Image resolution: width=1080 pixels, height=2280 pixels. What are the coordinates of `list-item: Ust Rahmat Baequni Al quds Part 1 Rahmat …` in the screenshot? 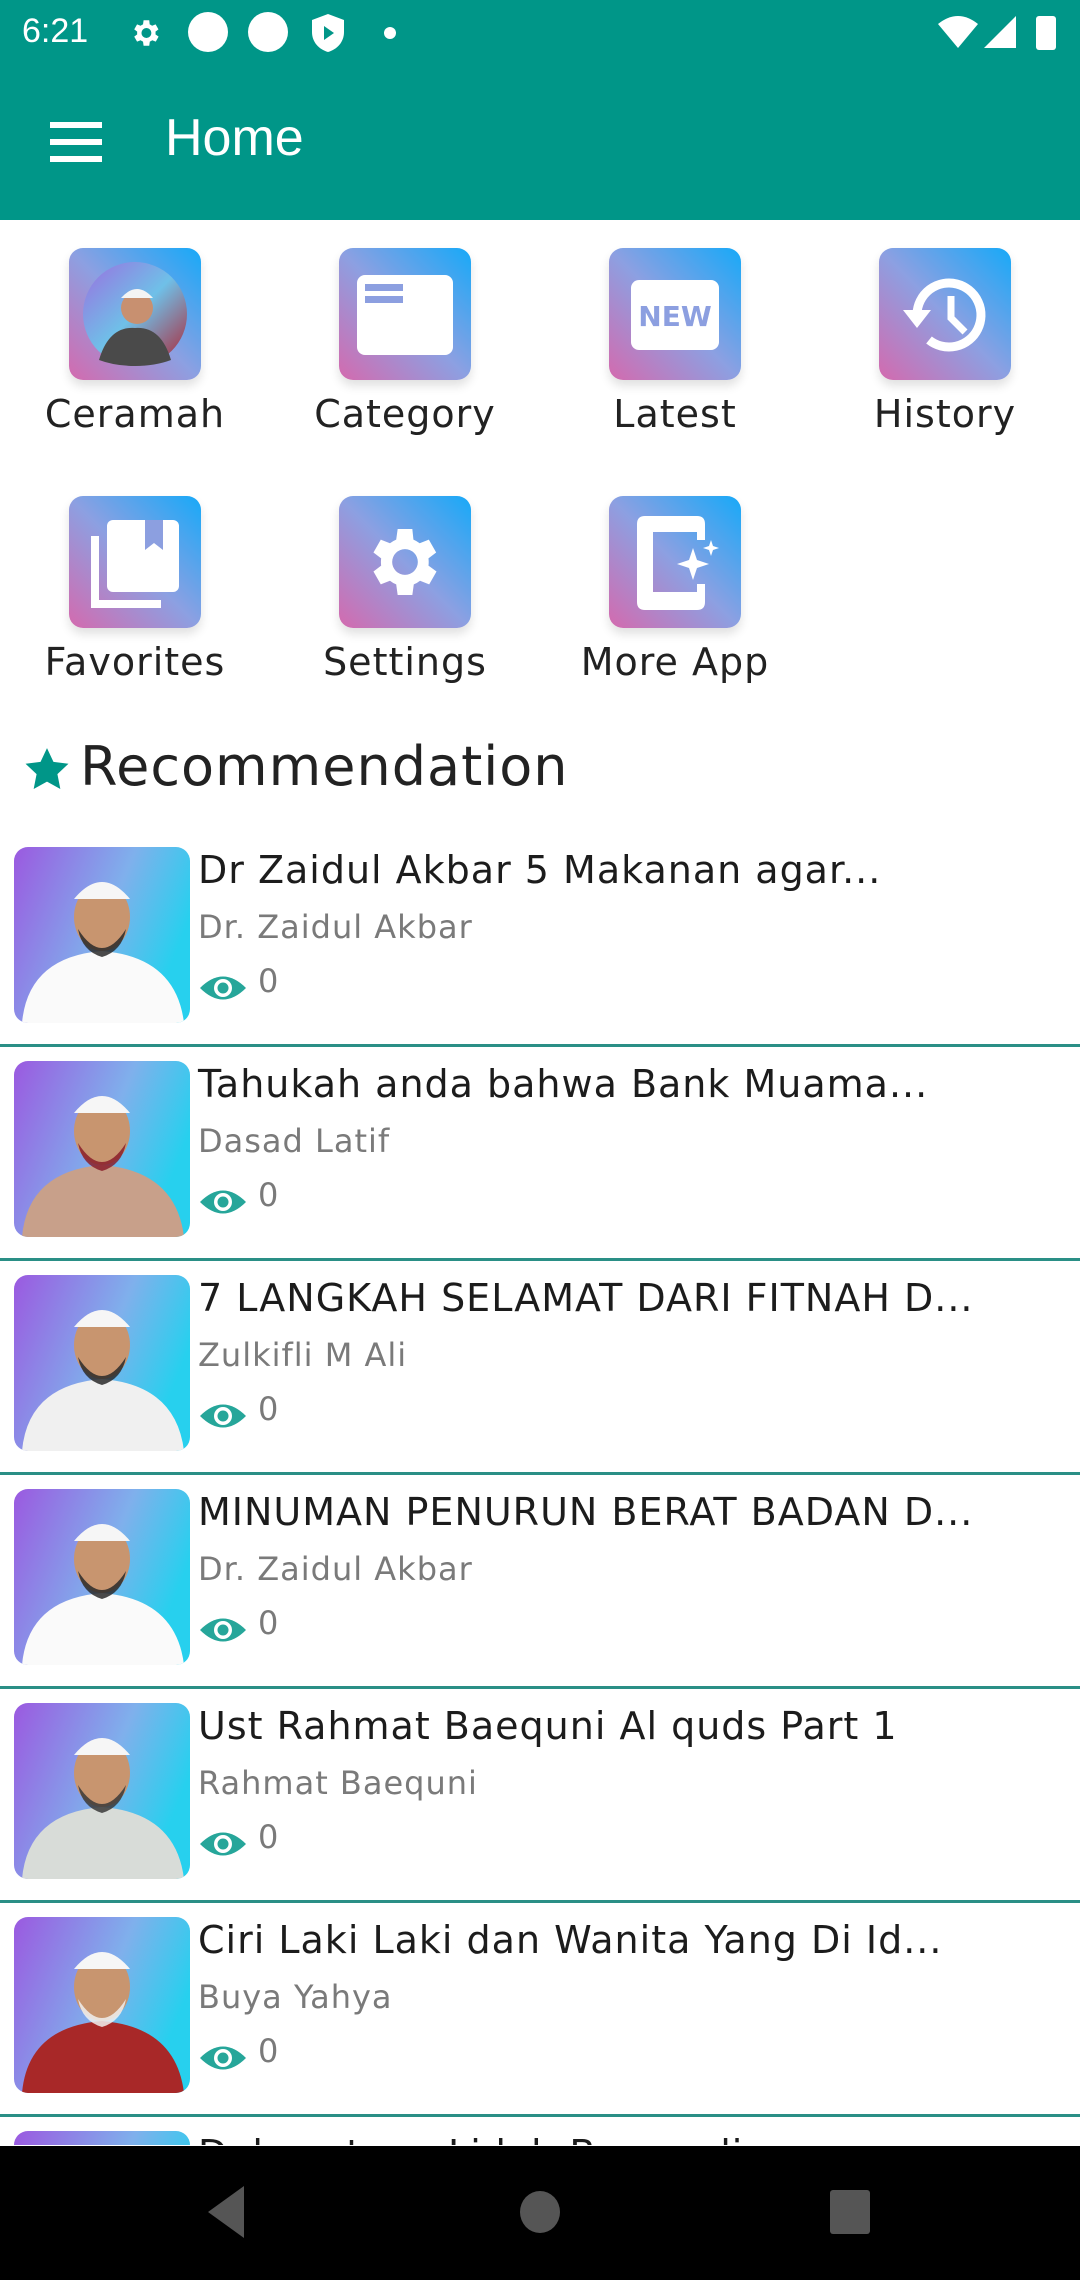 It's located at (540, 1794).